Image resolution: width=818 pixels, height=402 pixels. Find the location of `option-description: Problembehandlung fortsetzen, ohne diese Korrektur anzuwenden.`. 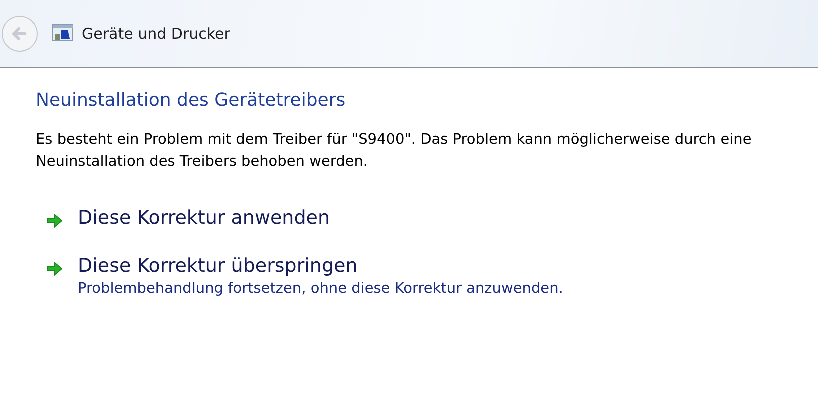

option-description: Problembehandlung fortsetzen, ohne diese Korrektur anzuwenden. is located at coordinates (321, 289).